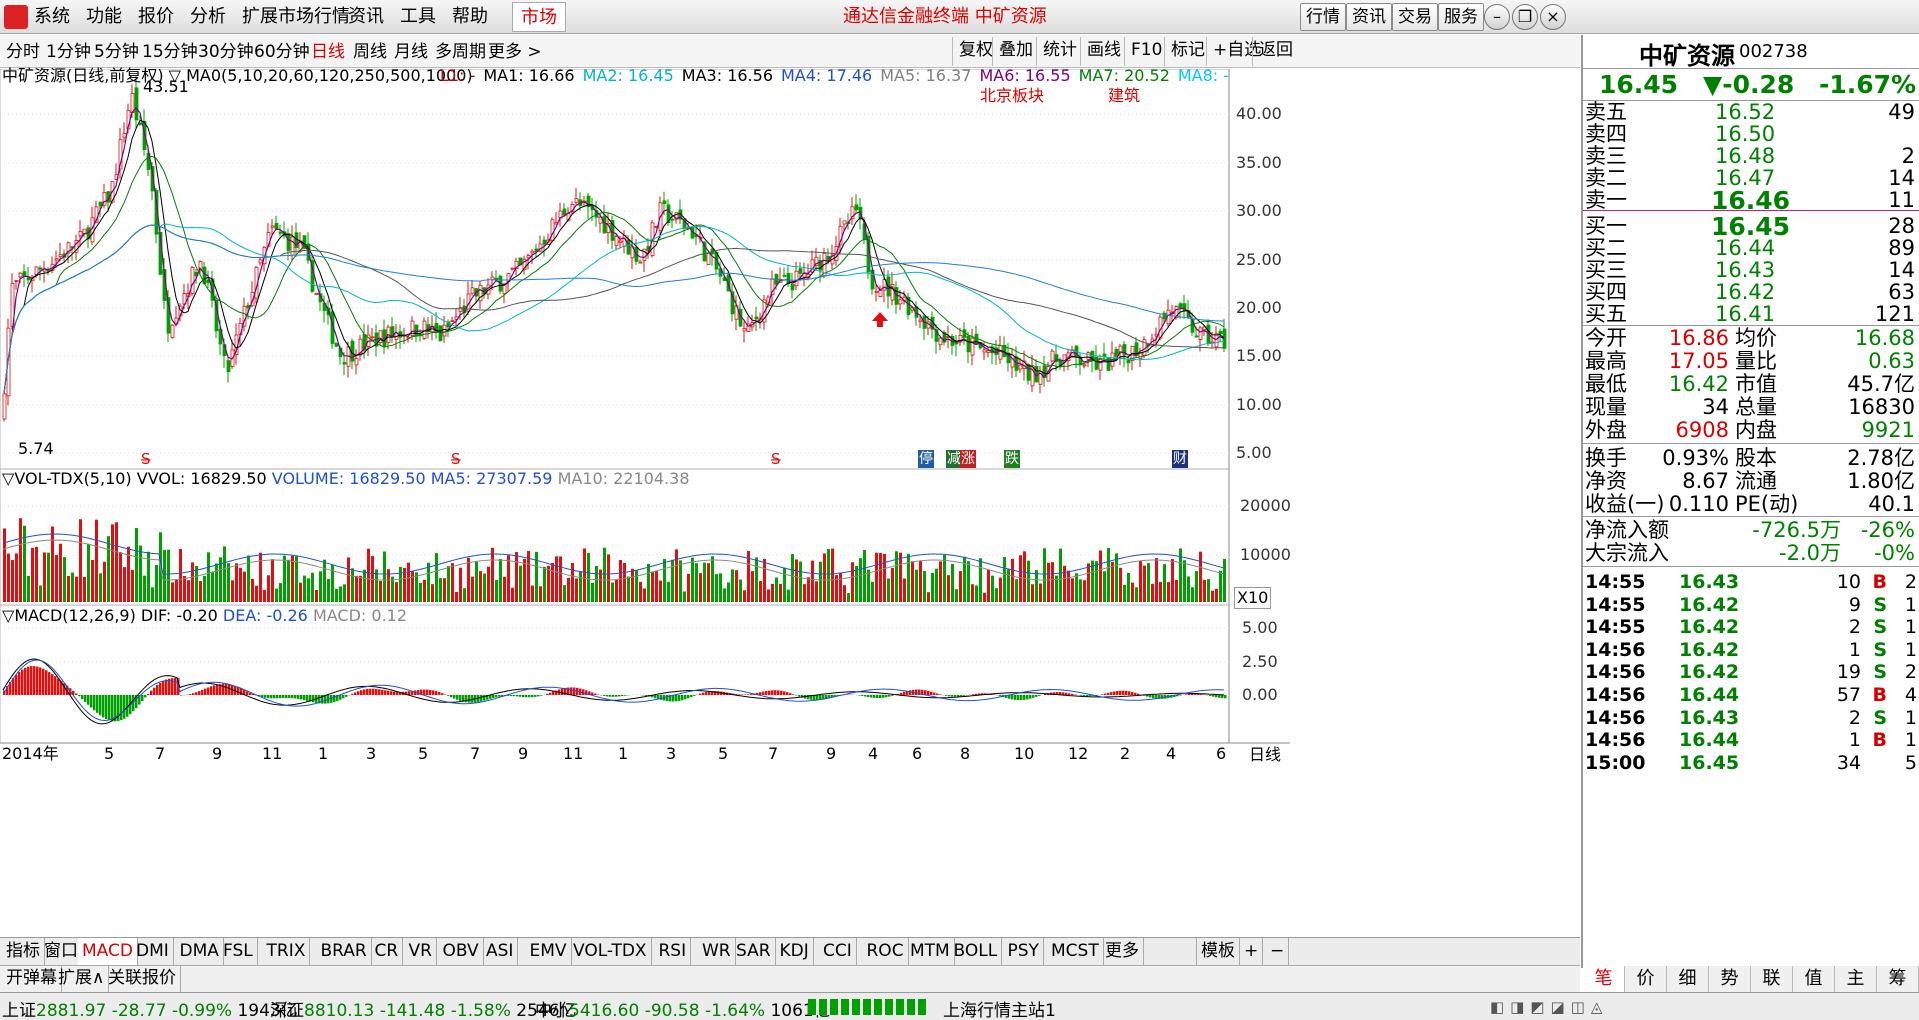  What do you see at coordinates (387, 952) in the screenshot?
I see `indicator-tab: CR` at bounding box center [387, 952].